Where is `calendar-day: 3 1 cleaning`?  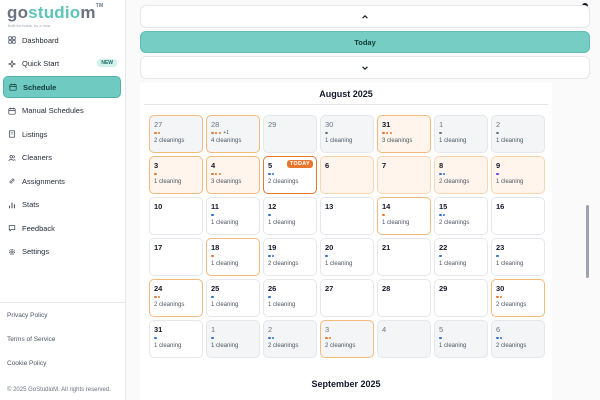
calendar-day: 3 1 cleaning is located at coordinates (176, 175).